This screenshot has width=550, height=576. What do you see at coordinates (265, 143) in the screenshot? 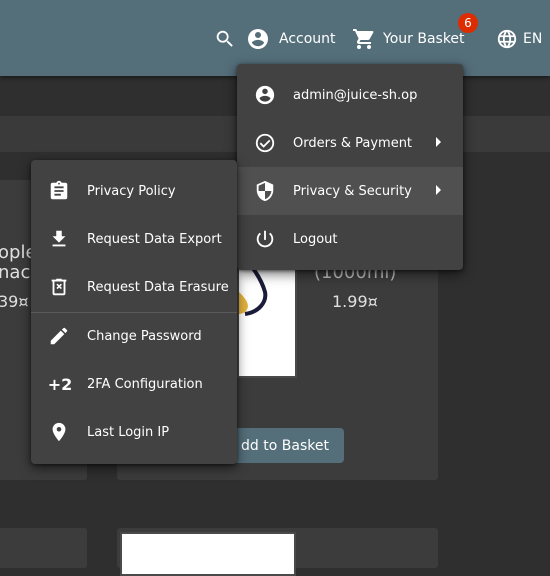
I see `check-circle-icon` at bounding box center [265, 143].